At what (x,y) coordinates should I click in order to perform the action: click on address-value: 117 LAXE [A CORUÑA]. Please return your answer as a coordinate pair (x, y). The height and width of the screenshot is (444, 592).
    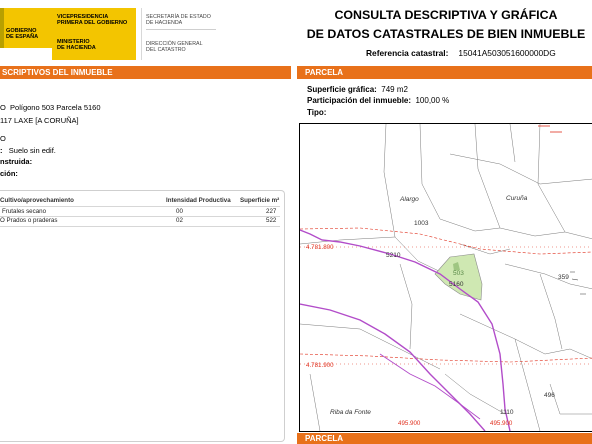
    Looking at the image, I should click on (39, 120).